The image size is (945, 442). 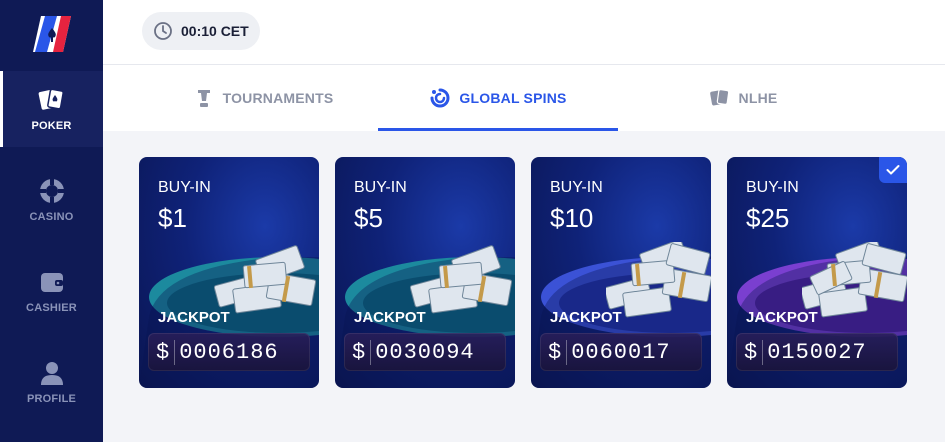 What do you see at coordinates (204, 98) in the screenshot?
I see `trophy-icon` at bounding box center [204, 98].